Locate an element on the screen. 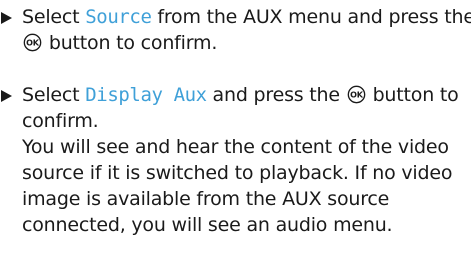 The width and height of the screenshot is (471, 271). step-1-middle: from the AUX menu and press the is located at coordinates (311, 17).